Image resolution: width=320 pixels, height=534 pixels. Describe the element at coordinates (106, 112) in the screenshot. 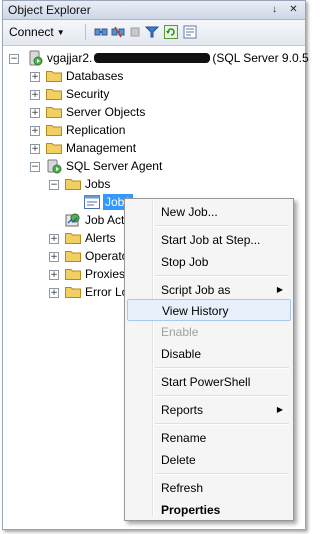

I see `node-label: Server Objects` at that location.